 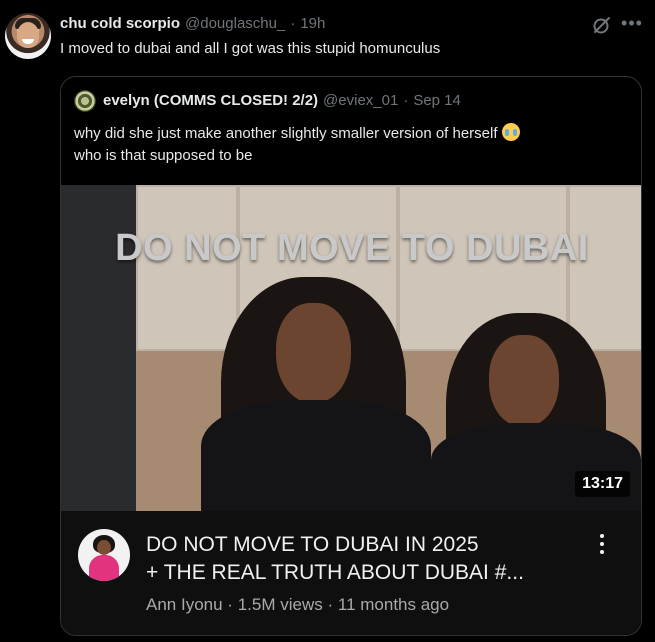 What do you see at coordinates (104, 555) in the screenshot?
I see `channel-avatar-icon` at bounding box center [104, 555].